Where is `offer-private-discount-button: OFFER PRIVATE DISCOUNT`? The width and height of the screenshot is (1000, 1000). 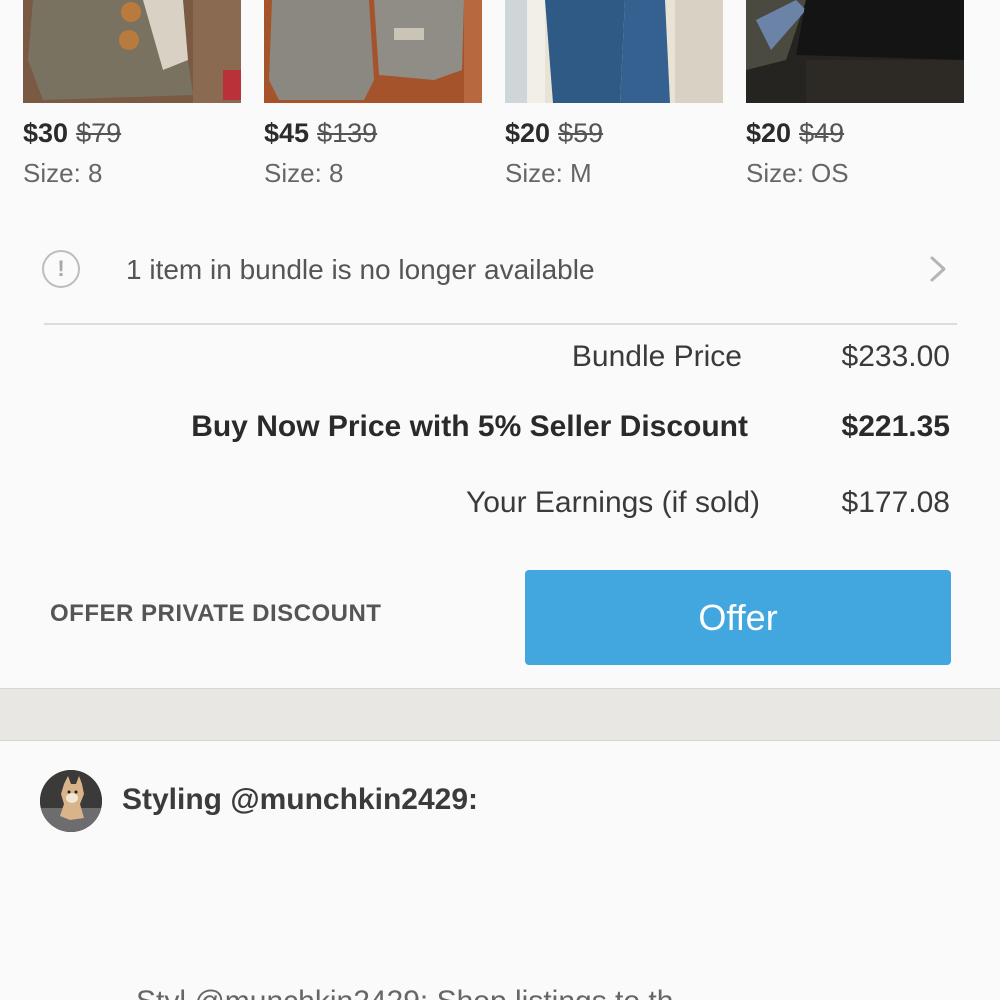 offer-private-discount-button: OFFER PRIVATE DISCOUNT is located at coordinates (215, 614).